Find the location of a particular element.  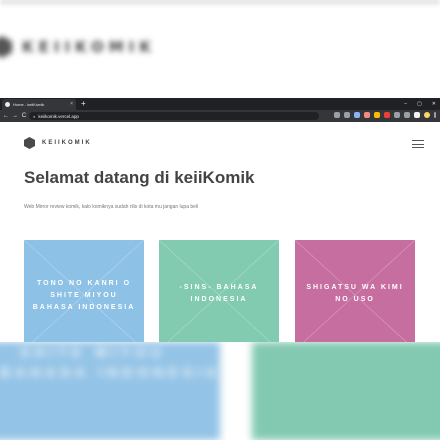

back-button: ← is located at coordinates (6, 116).